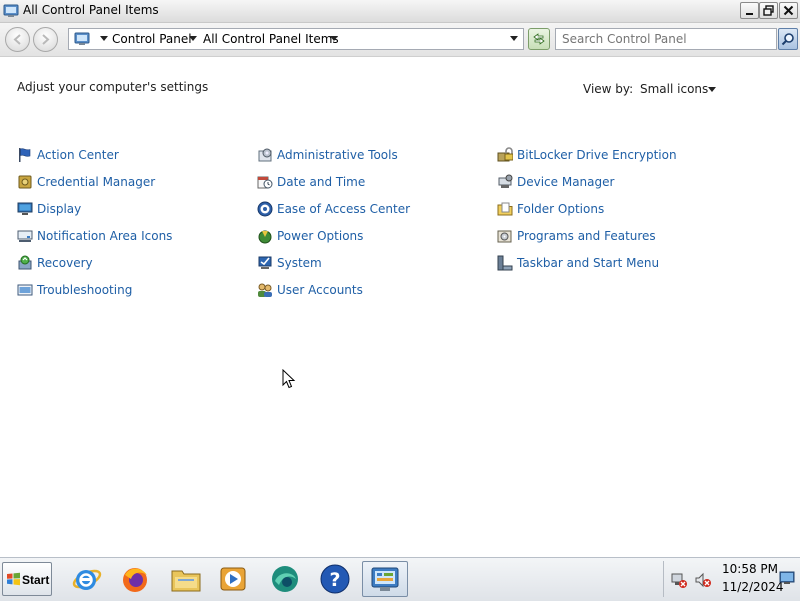 The height and width of the screenshot is (601, 800). What do you see at coordinates (104, 236) in the screenshot?
I see `item-label: Notification Area Icons` at bounding box center [104, 236].